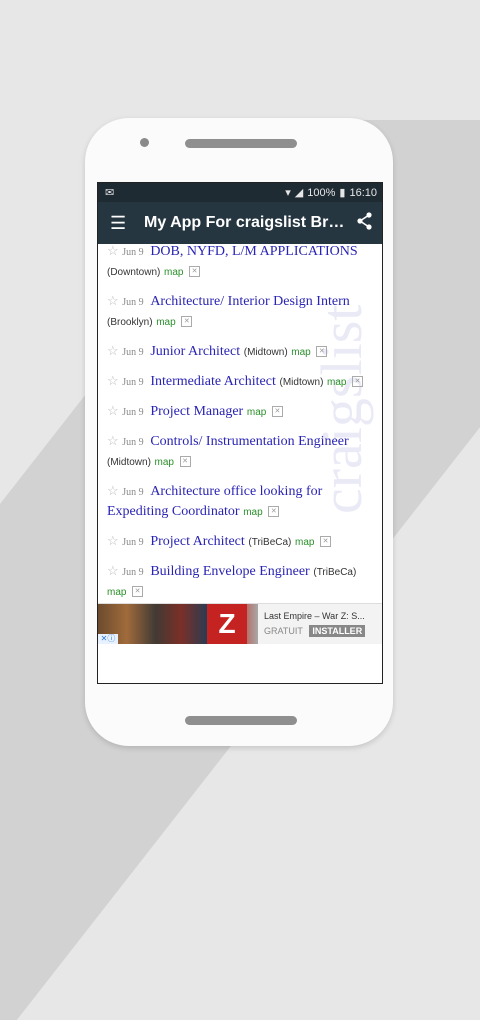  What do you see at coordinates (364, 220) in the screenshot?
I see `share-svg` at bounding box center [364, 220].